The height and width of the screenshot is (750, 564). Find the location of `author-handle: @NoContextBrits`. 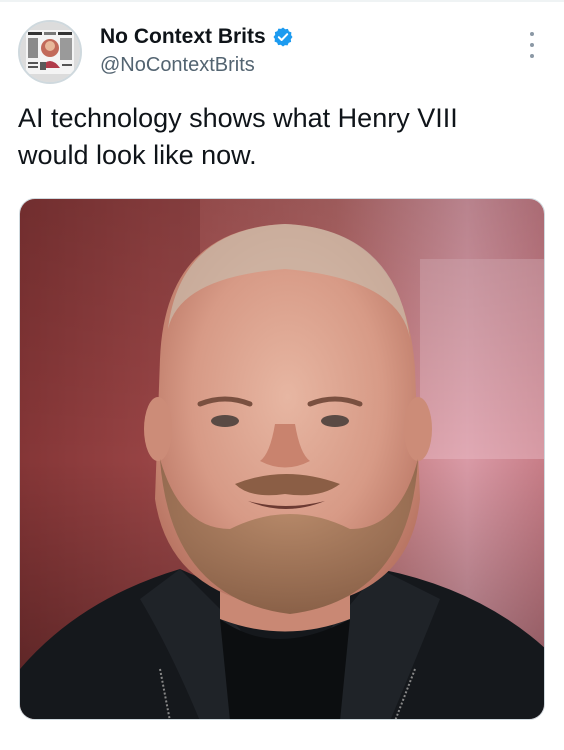

author-handle: @NoContextBrits is located at coordinates (177, 65).